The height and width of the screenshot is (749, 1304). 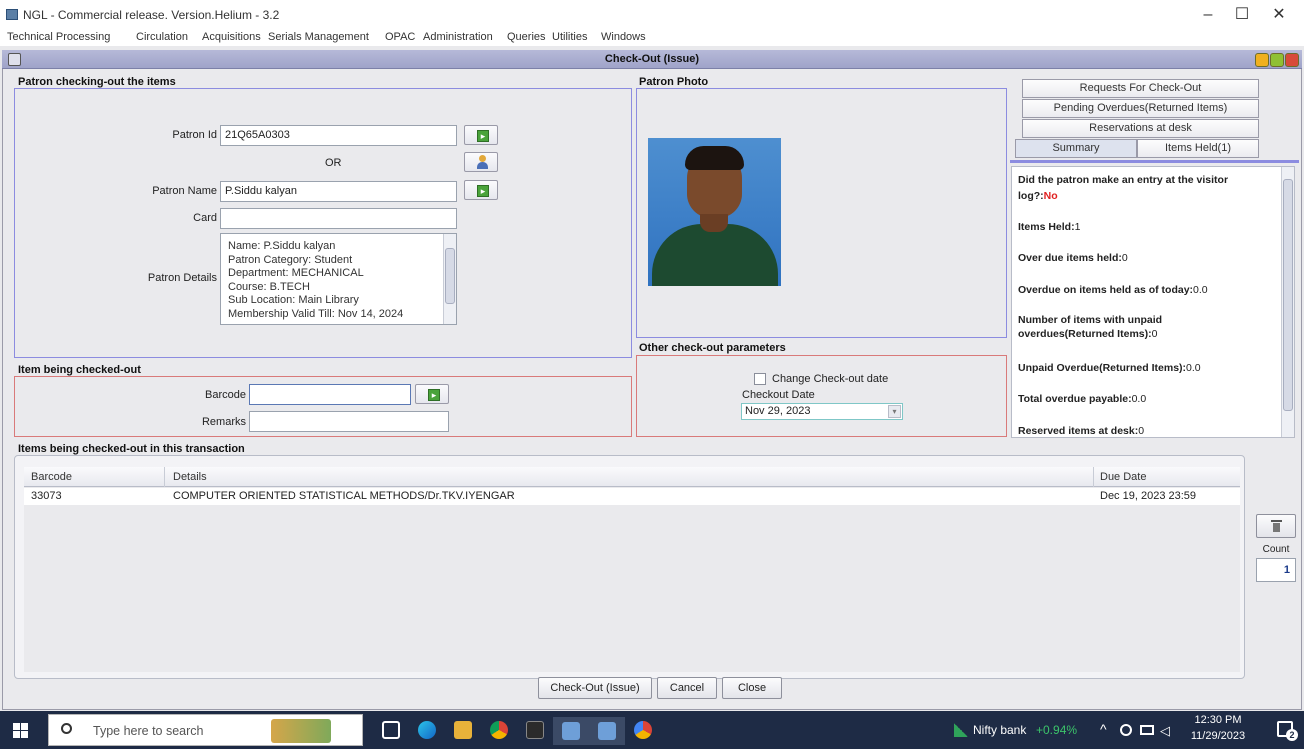 What do you see at coordinates (1218, 736) in the screenshot?
I see `clock-date: 11/29/2023` at bounding box center [1218, 736].